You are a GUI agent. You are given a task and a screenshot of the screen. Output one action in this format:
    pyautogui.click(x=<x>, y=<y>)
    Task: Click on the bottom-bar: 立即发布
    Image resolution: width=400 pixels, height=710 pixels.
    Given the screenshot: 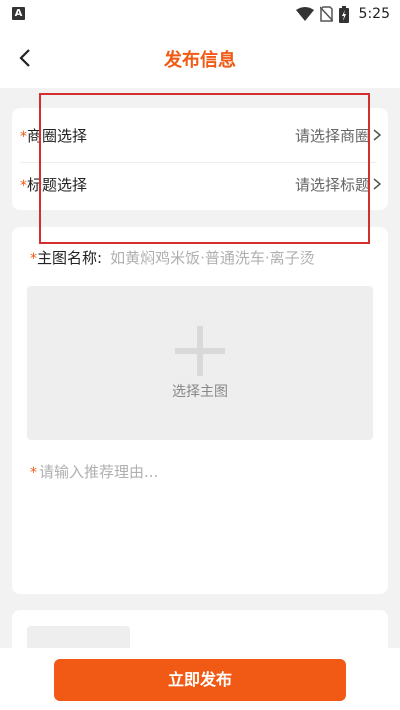 What is the action you would take?
    pyautogui.click(x=200, y=679)
    